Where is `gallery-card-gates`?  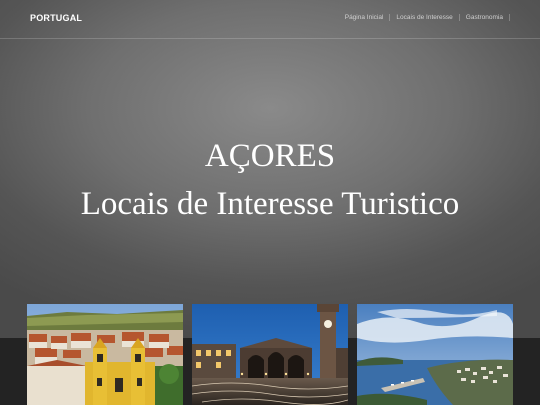
gallery-card-gates is located at coordinates (270, 354).